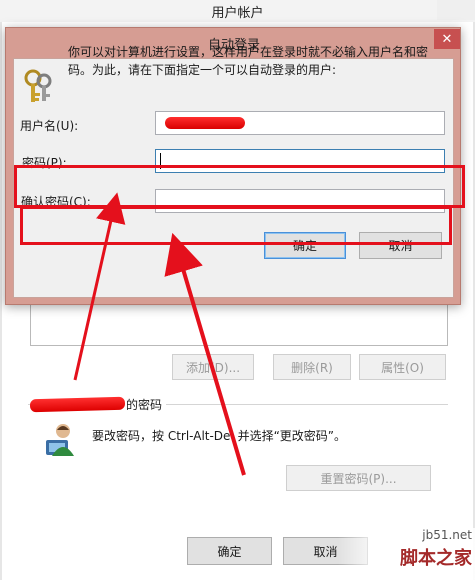 This screenshot has height=580, width=475. I want to click on watermark: jb51.net 脚本之家, so click(406, 554).